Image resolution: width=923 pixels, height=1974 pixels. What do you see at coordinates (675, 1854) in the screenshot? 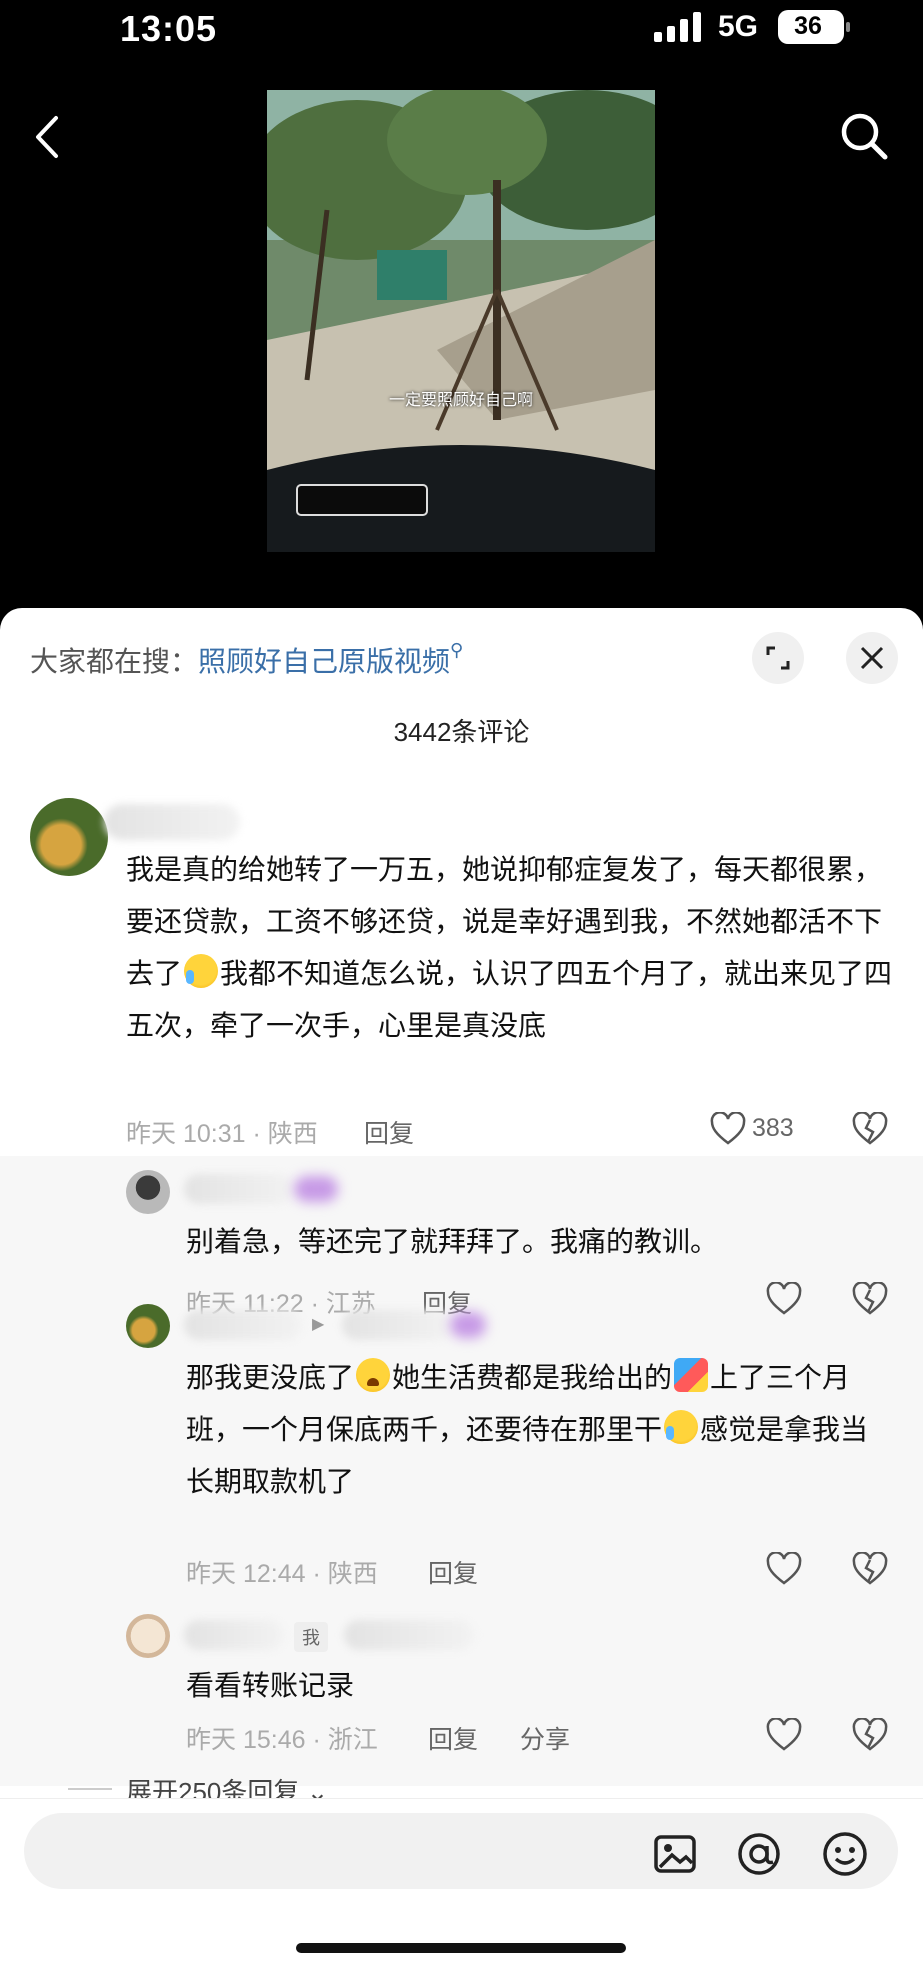
I see `image-icon` at bounding box center [675, 1854].